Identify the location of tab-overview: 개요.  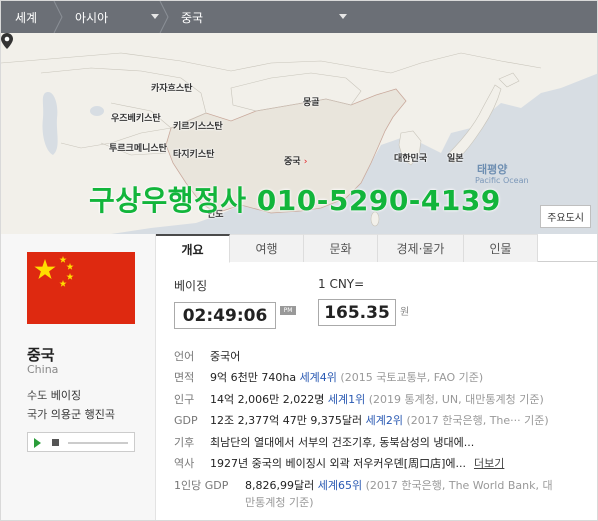
(193, 248).